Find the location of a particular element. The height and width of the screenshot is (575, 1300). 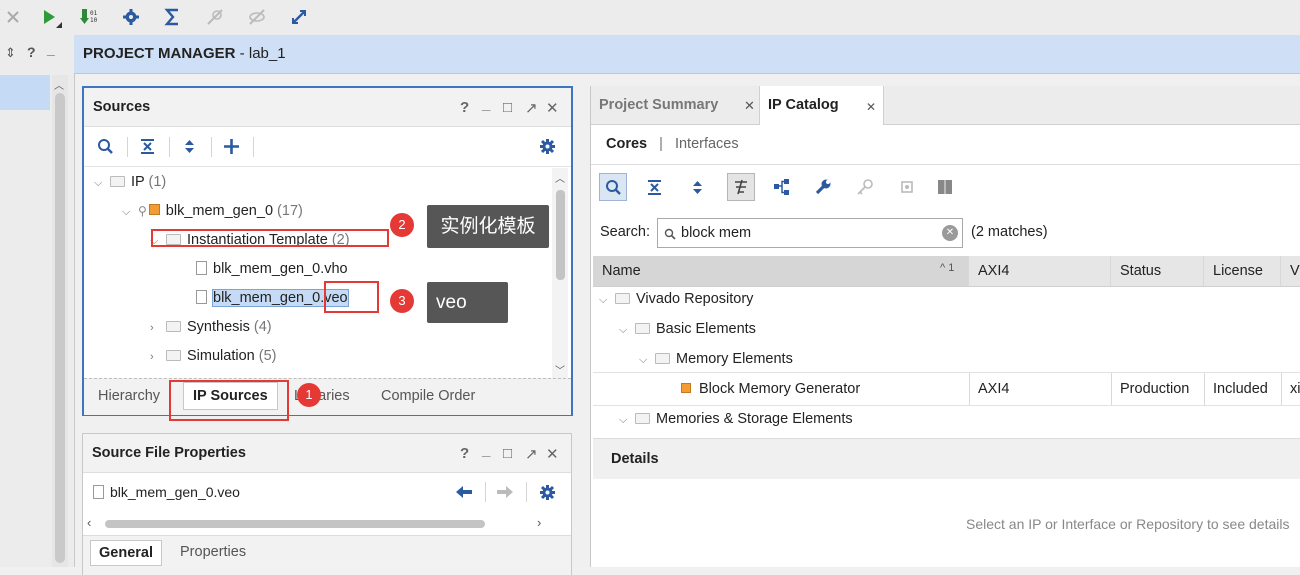

search-toggle-button is located at coordinates (613, 187).